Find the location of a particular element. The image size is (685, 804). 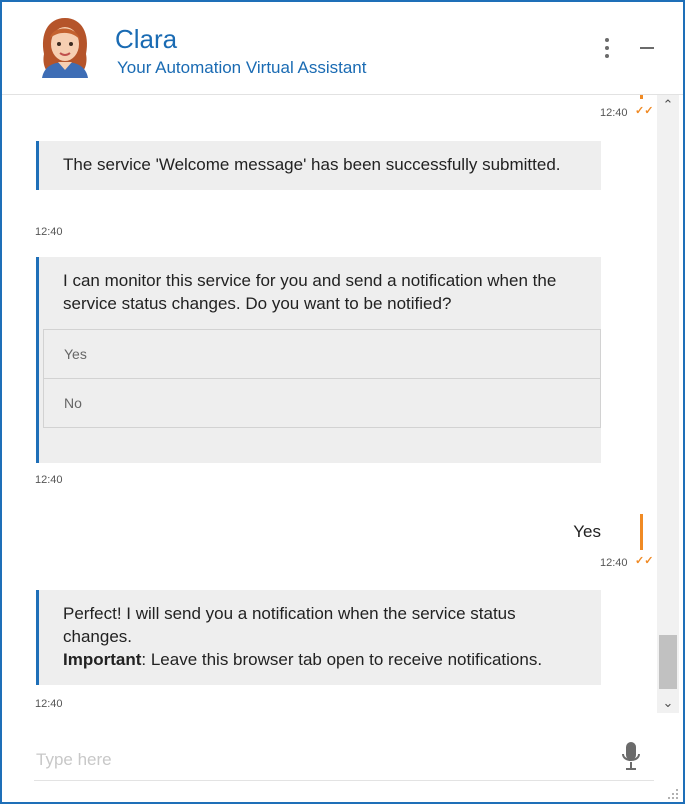

assistant-avatar is located at coordinates (65, 48).